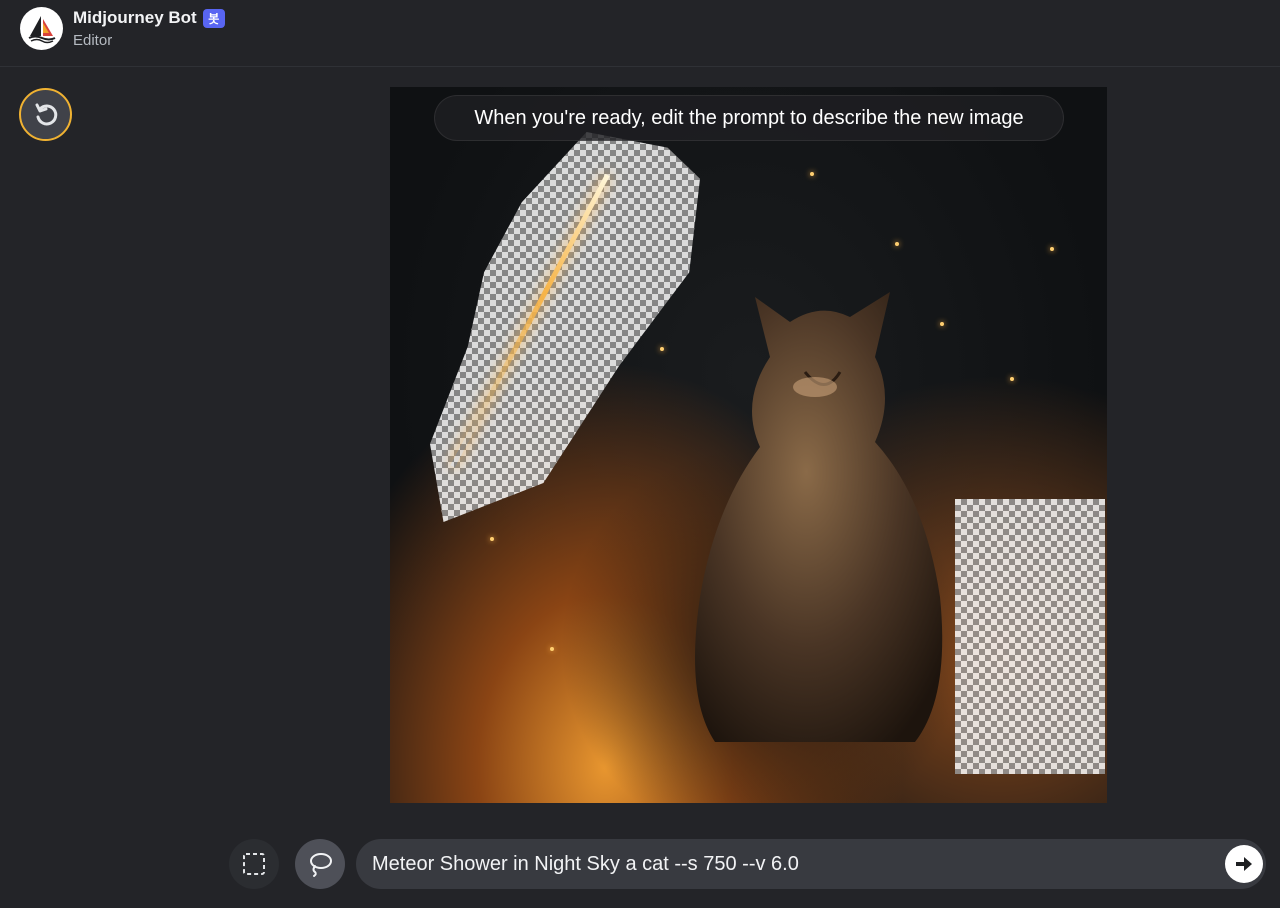 This screenshot has height=908, width=1280. What do you see at coordinates (640, 33) in the screenshot?
I see `header: Midjourney Bot 봇 Editor` at bounding box center [640, 33].